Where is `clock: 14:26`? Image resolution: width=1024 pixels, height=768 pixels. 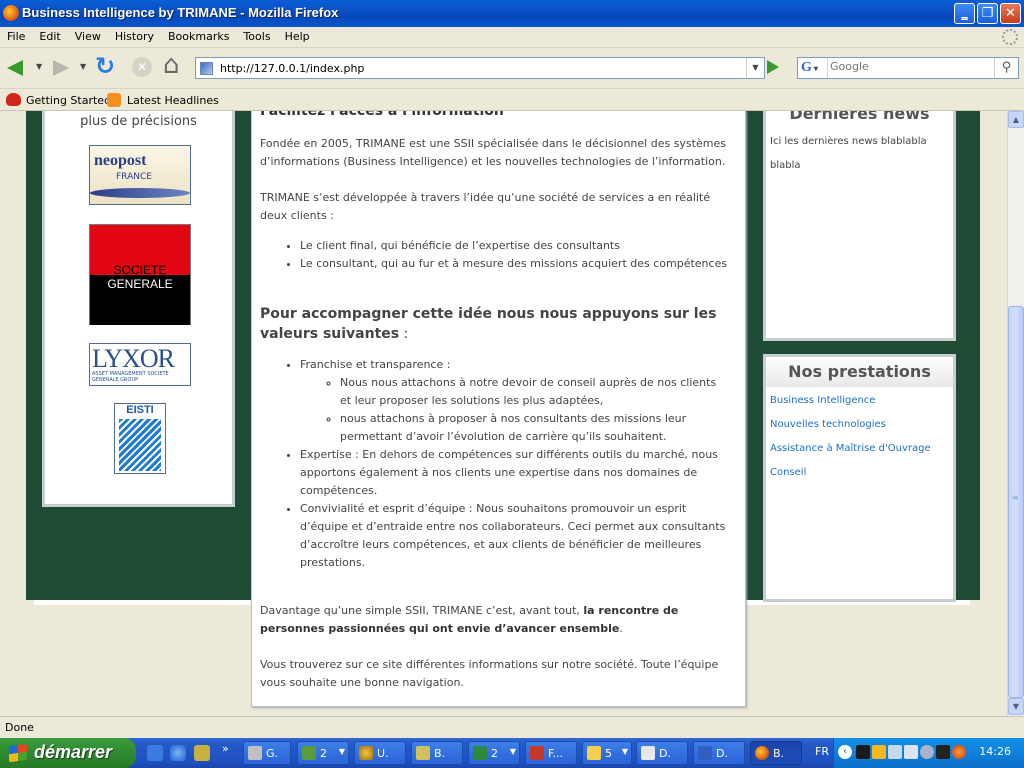 clock: 14:26 is located at coordinates (995, 751).